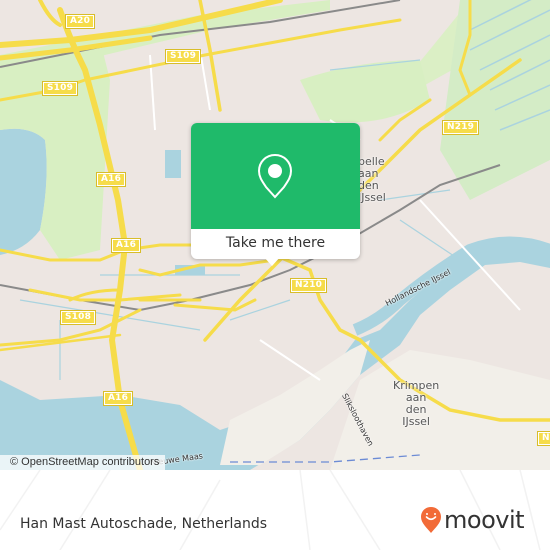 The width and height of the screenshot is (550, 550). I want to click on location-popup: Take me there, so click(275, 194).